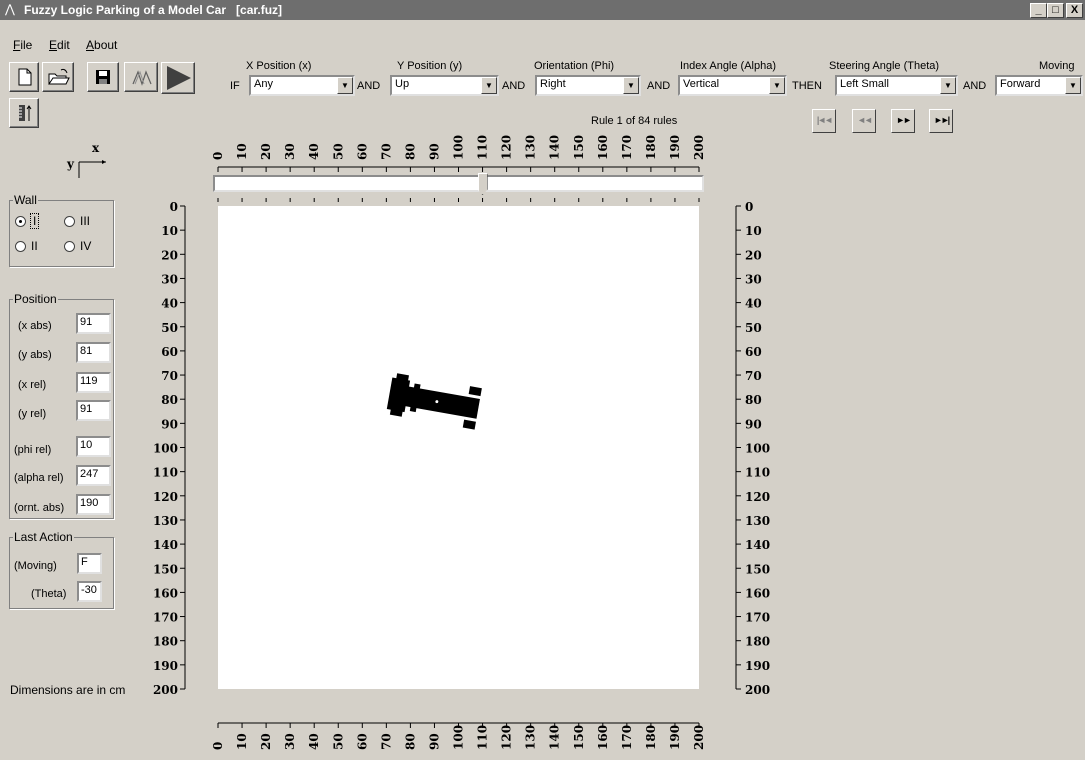  I want to click on wall-radio-iv, so click(69, 246).